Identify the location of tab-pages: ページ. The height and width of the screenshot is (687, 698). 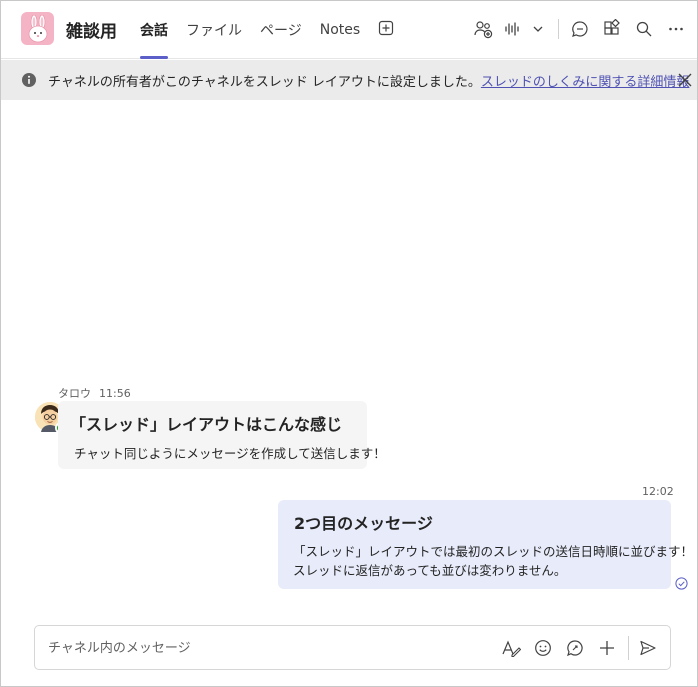
(281, 30).